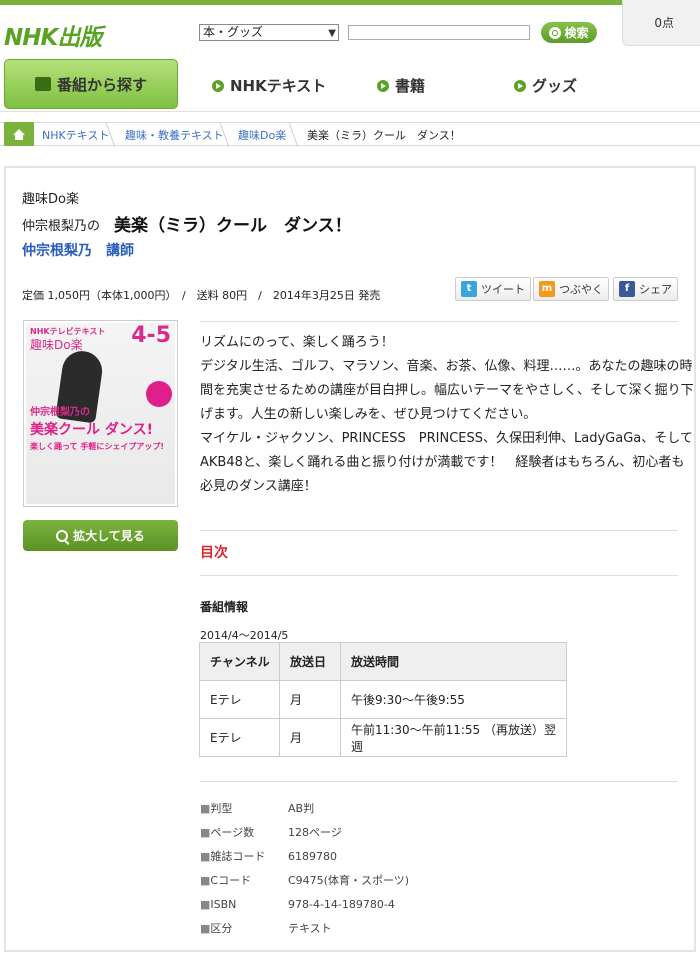  What do you see at coordinates (53, 35) in the screenshot?
I see `nhk-publishing-logo: NHK出版` at bounding box center [53, 35].